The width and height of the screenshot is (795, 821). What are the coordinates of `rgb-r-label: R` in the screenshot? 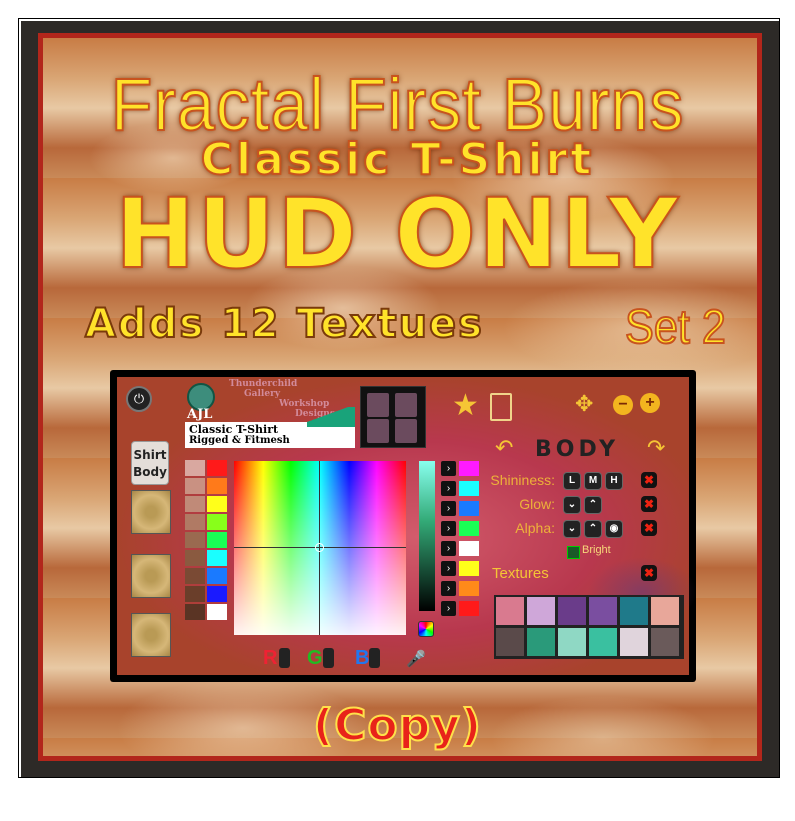 It's located at (270, 658).